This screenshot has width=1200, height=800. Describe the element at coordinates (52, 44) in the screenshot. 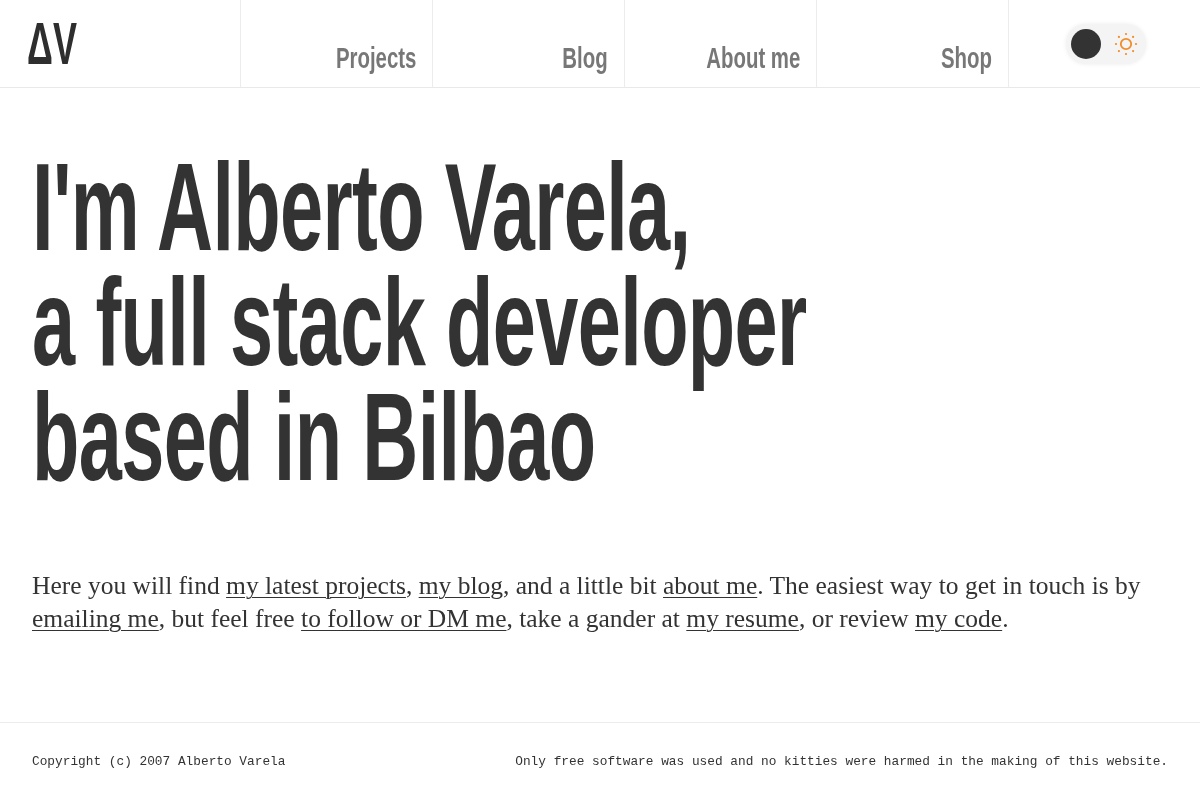

I see `site-logo: ΔV` at that location.